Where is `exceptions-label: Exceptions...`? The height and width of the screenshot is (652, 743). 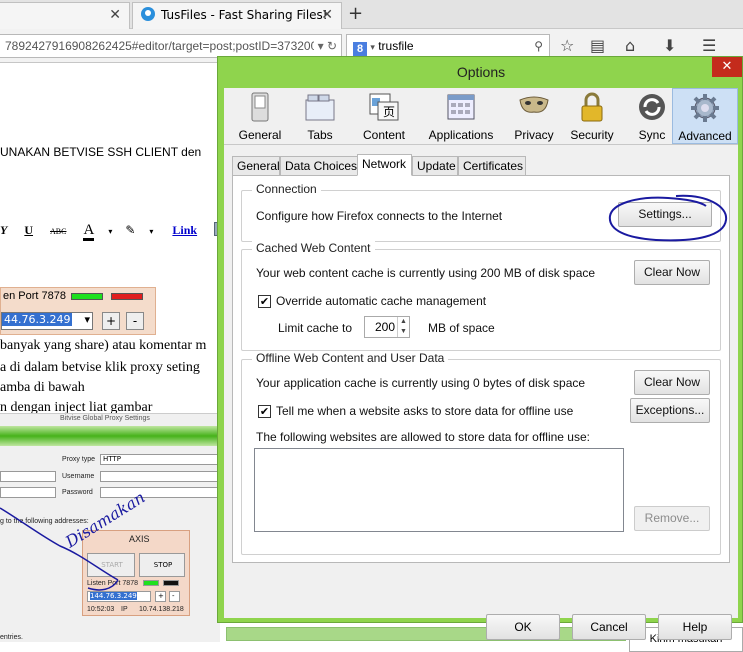 exceptions-label: Exceptions... is located at coordinates (670, 410).